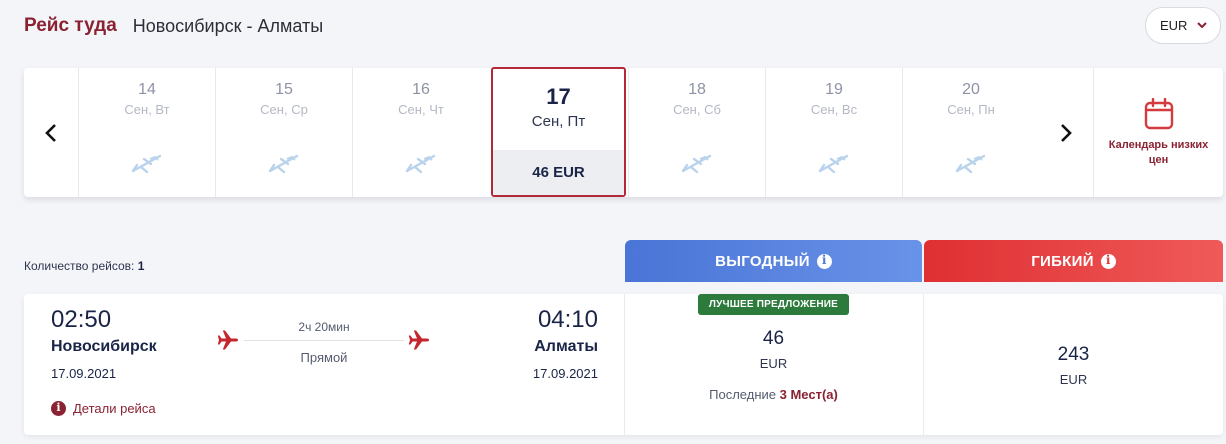  What do you see at coordinates (324, 357) in the screenshot?
I see `flight-type: Прямой` at bounding box center [324, 357].